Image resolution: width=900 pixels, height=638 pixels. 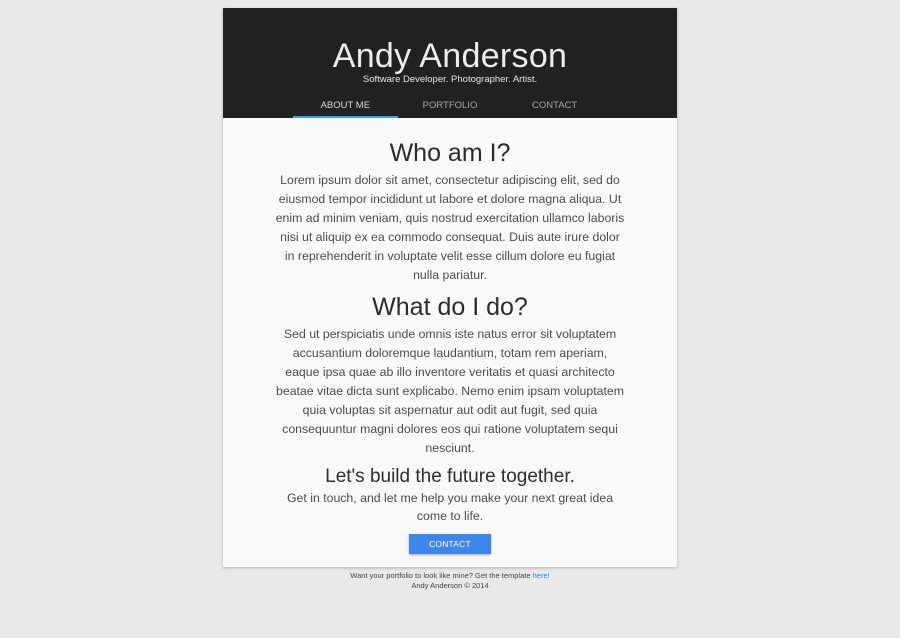 I want to click on cta-heading: Let's build the future together., so click(x=450, y=476).